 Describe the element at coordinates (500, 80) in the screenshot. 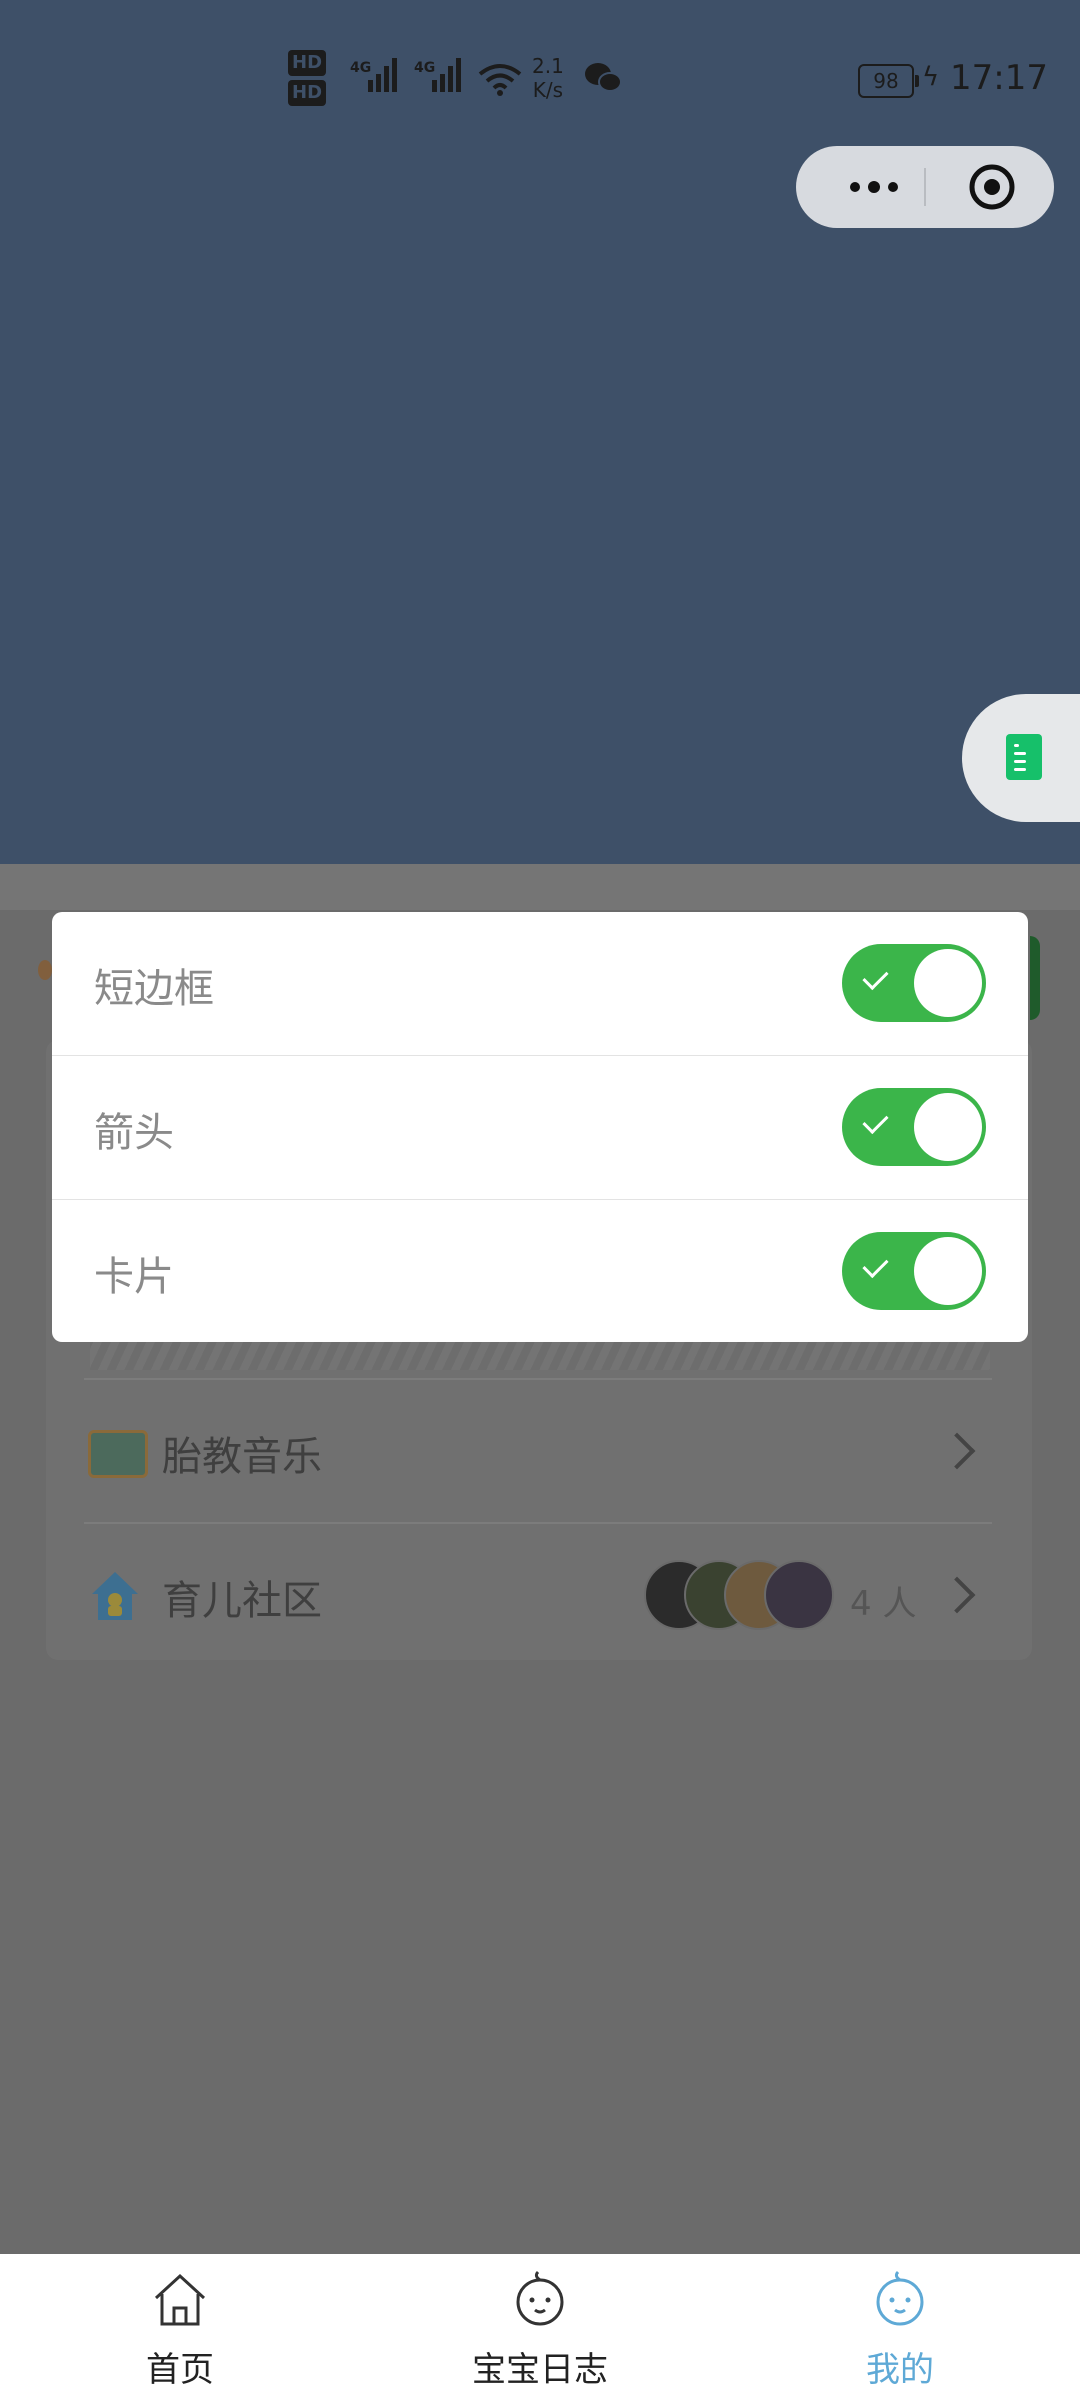

I see `wifi-icon` at that location.